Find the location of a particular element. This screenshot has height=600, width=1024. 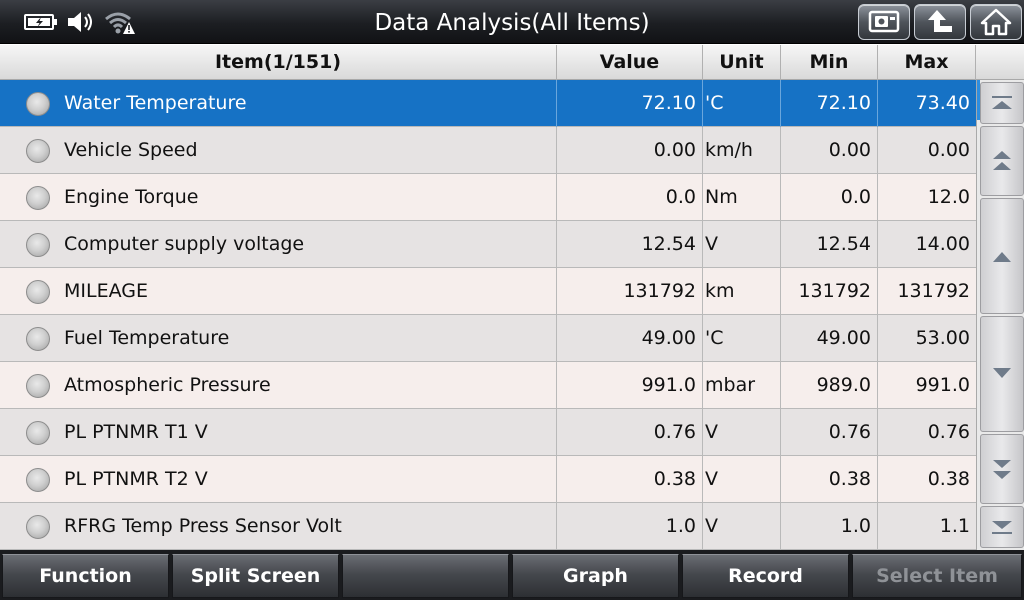

value-cell: 0.00 is located at coordinates (630, 150).